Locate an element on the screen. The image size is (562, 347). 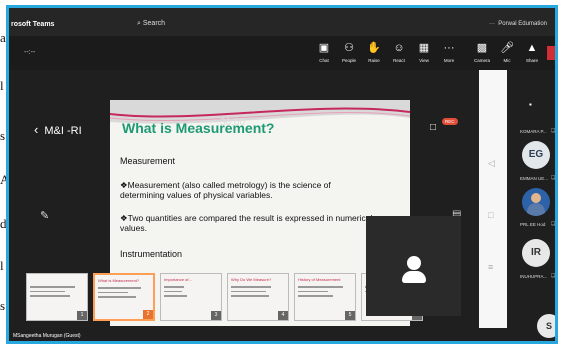
slide-thumbnail: 1 is located at coordinates (57, 297).